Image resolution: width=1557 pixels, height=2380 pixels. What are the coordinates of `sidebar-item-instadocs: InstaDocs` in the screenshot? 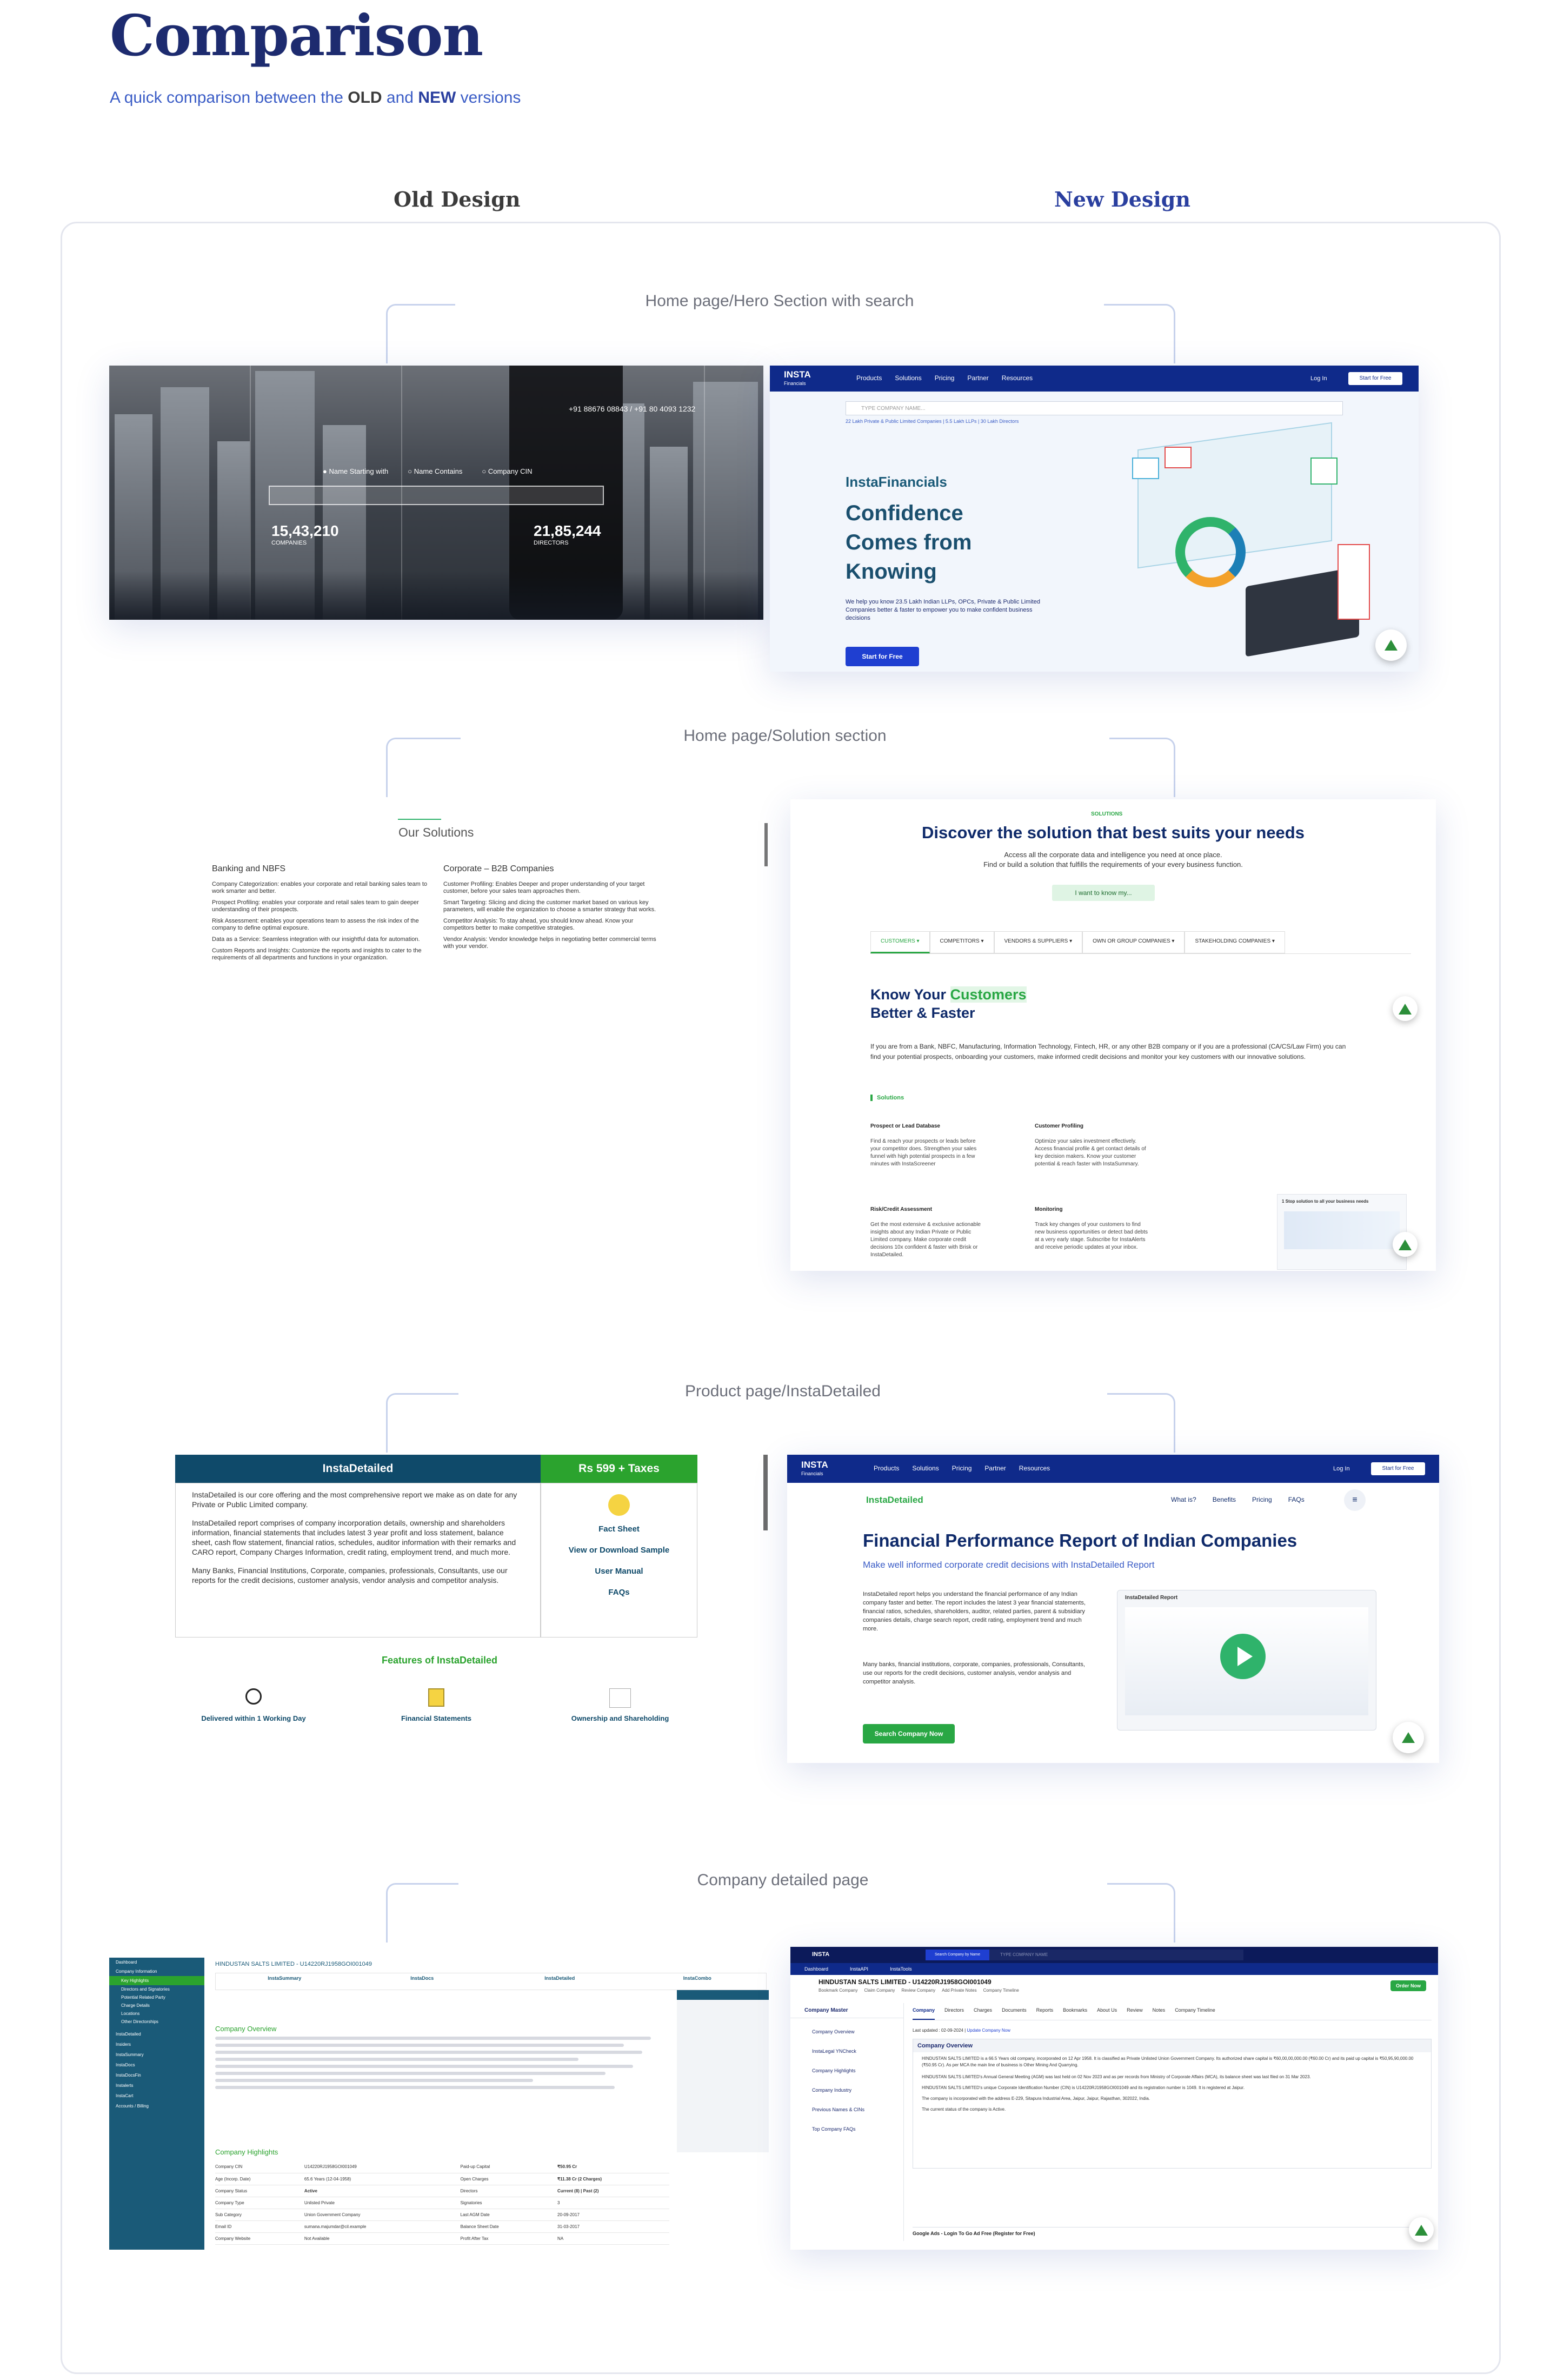 It's located at (156, 2065).